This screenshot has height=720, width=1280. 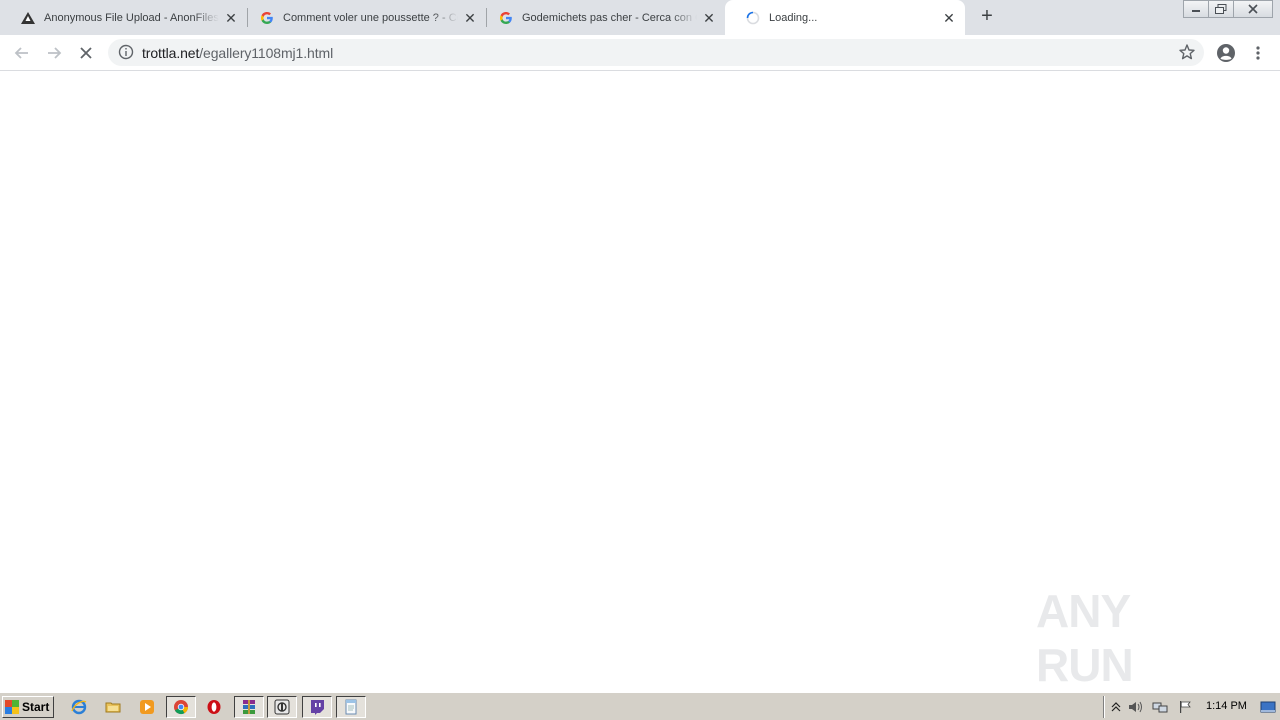 What do you see at coordinates (147, 707) in the screenshot?
I see `media-player-icon` at bounding box center [147, 707].